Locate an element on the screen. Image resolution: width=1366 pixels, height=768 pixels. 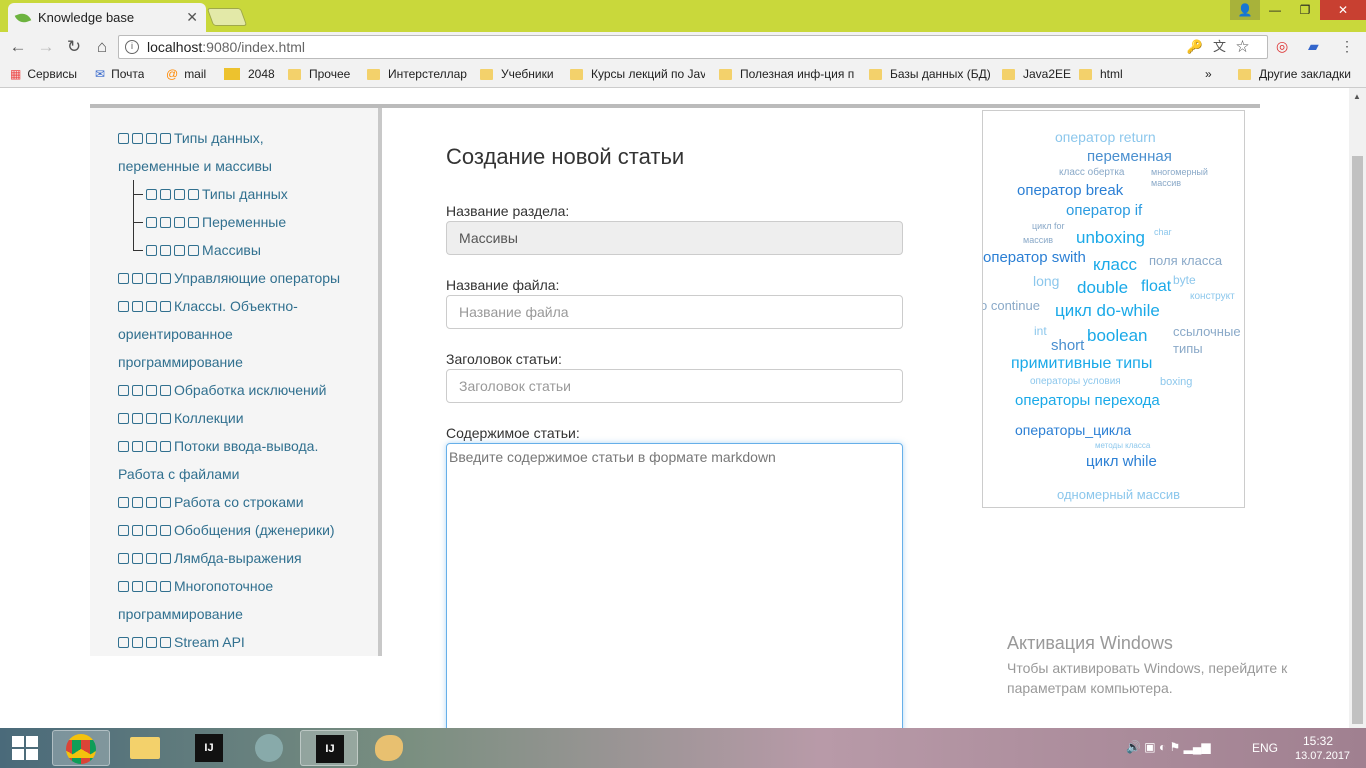
bookmark-folder: Прочее is located at coordinates (319, 74).